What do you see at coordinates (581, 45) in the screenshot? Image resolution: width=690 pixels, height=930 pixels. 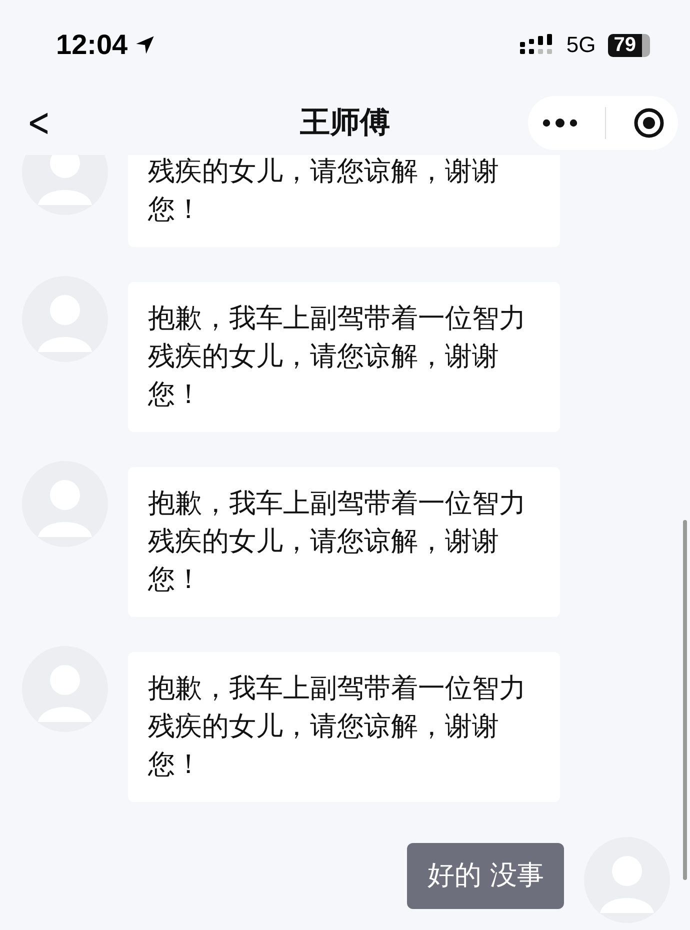 I see `network-label: 5G` at bounding box center [581, 45].